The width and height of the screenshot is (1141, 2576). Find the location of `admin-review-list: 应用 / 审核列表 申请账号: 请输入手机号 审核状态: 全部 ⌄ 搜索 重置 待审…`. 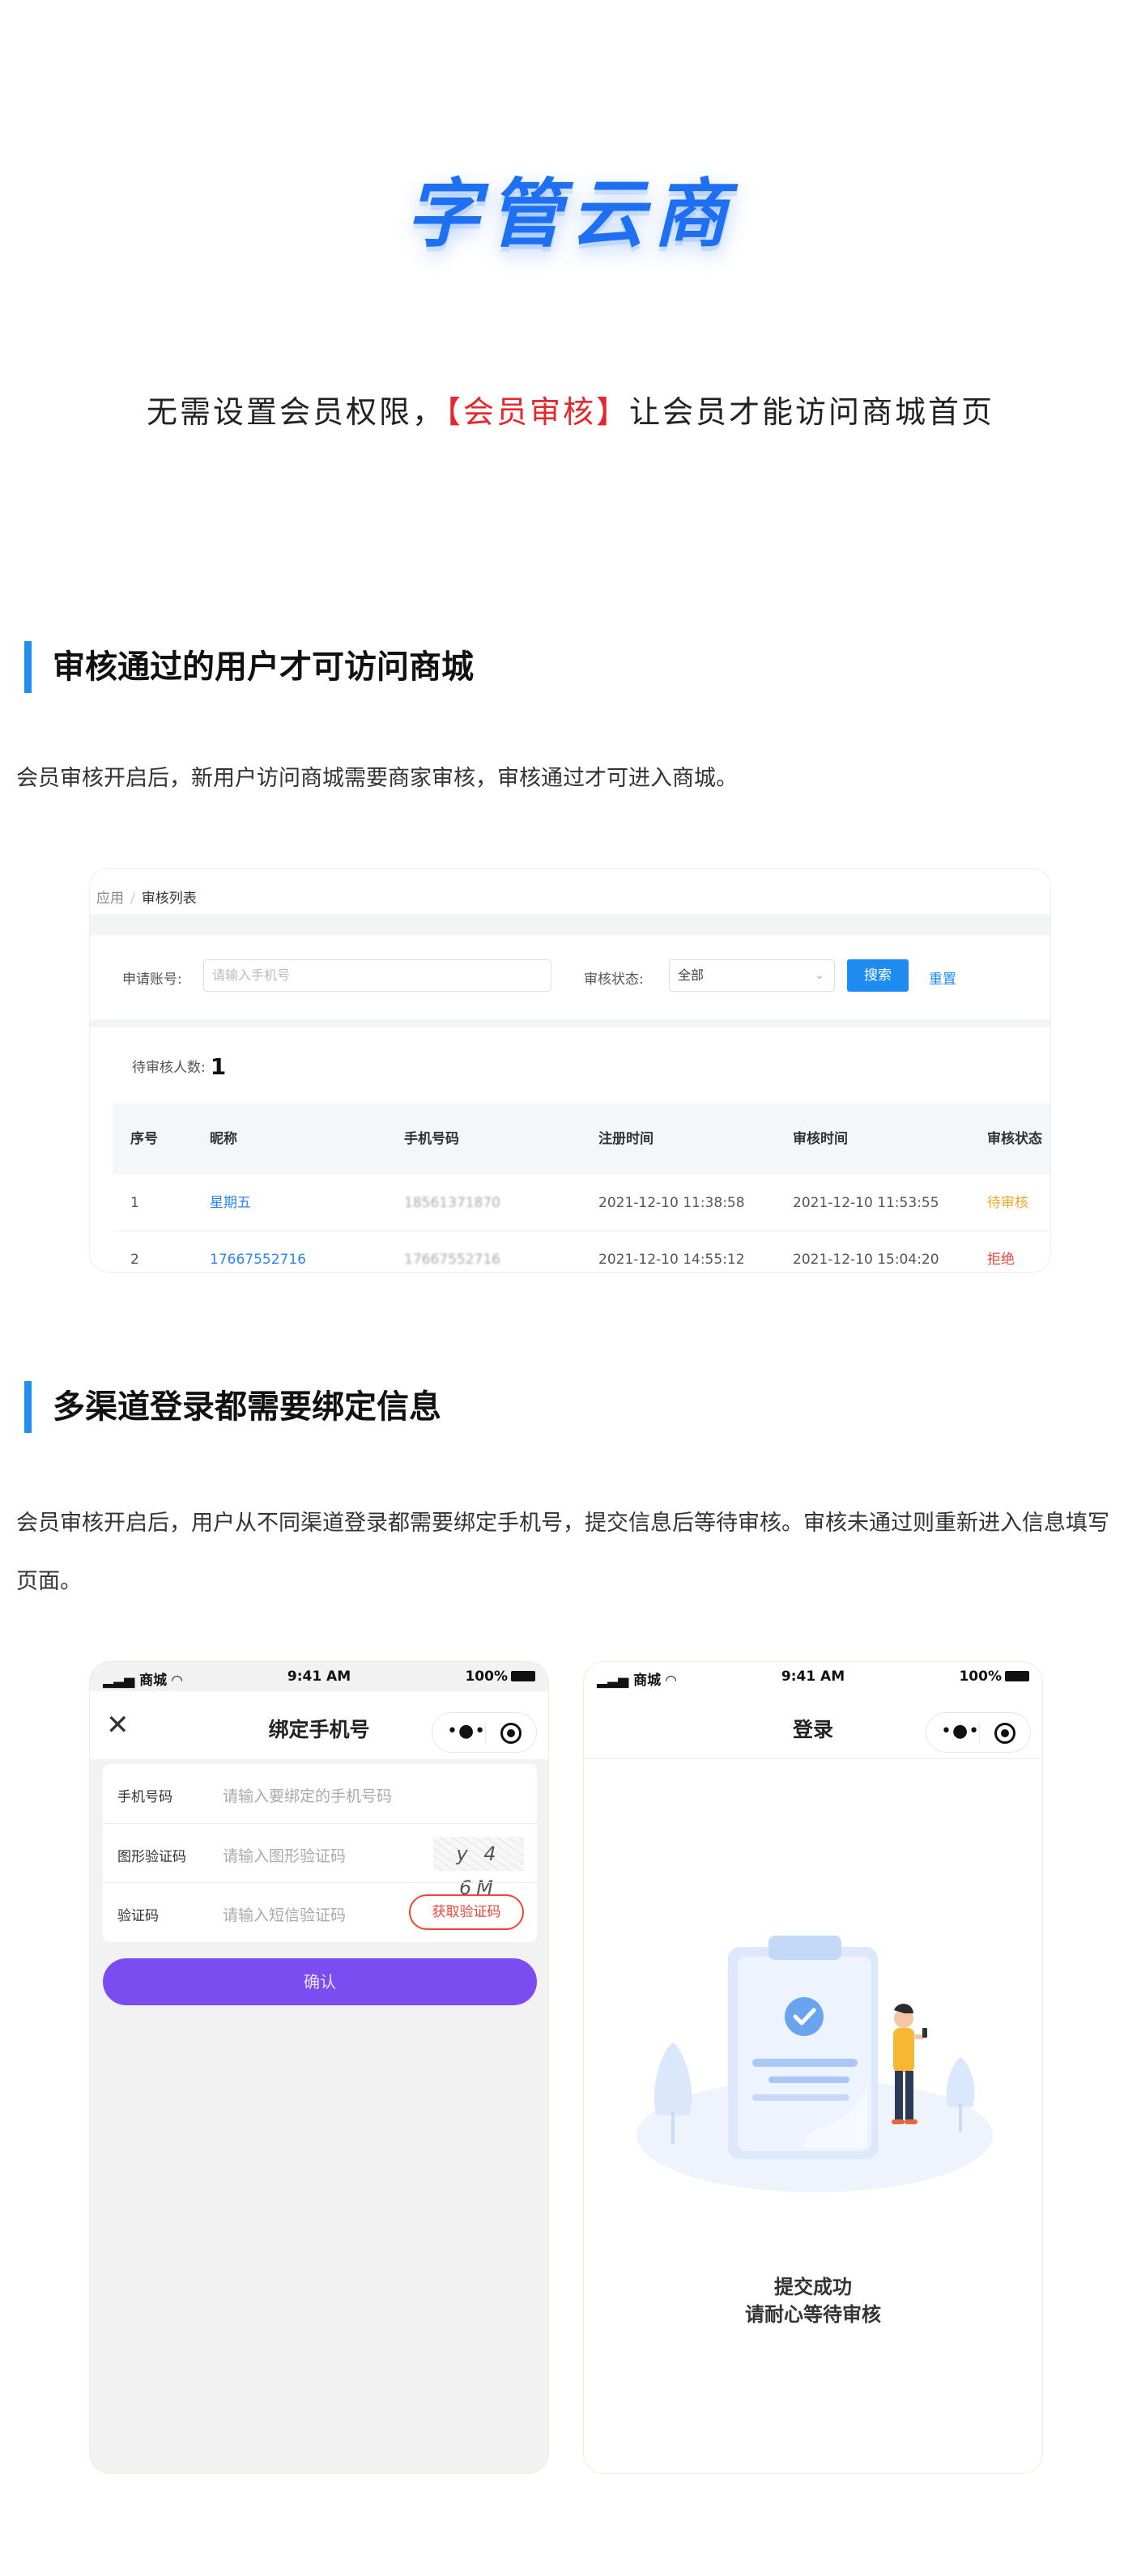

admin-review-list: 应用 / 审核列表 申请账号: 请输入手机号 审核状态: 全部 ⌄ 搜索 重置 待审… is located at coordinates (570, 1070).